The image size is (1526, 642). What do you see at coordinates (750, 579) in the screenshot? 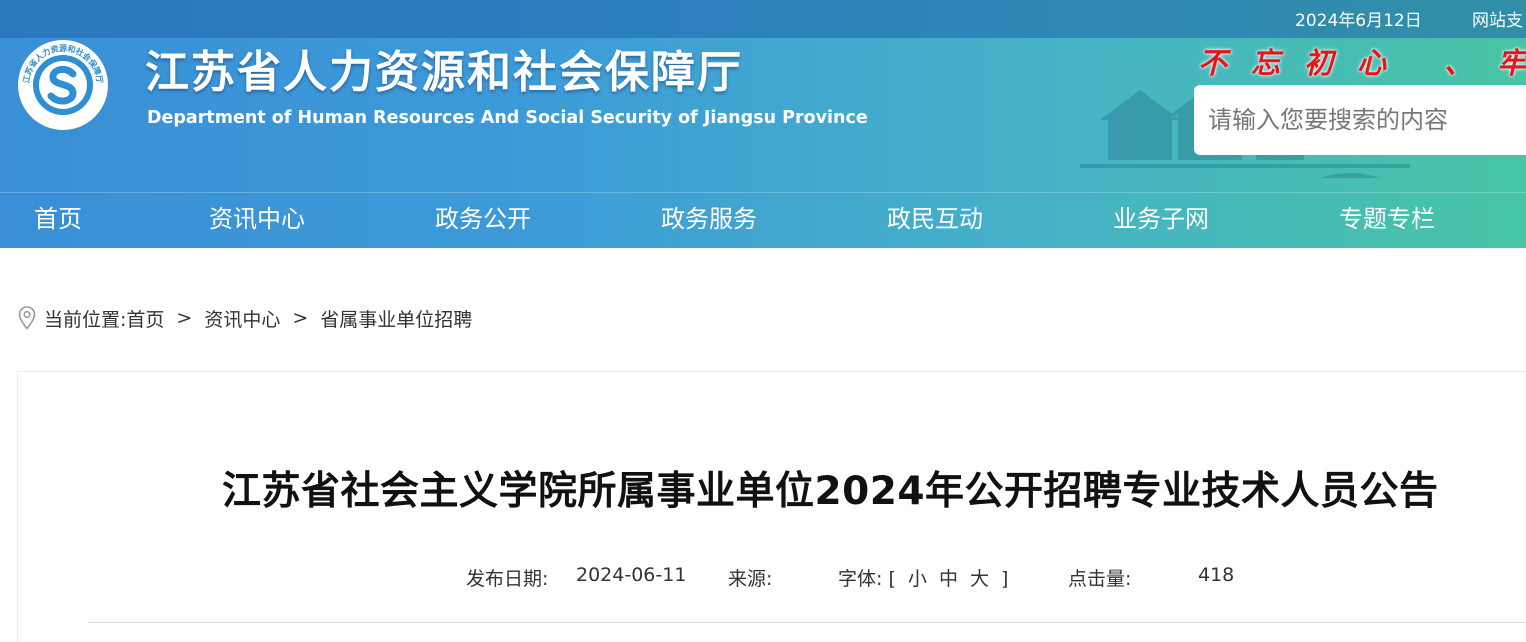
I see `source-label: 来源:` at bounding box center [750, 579].